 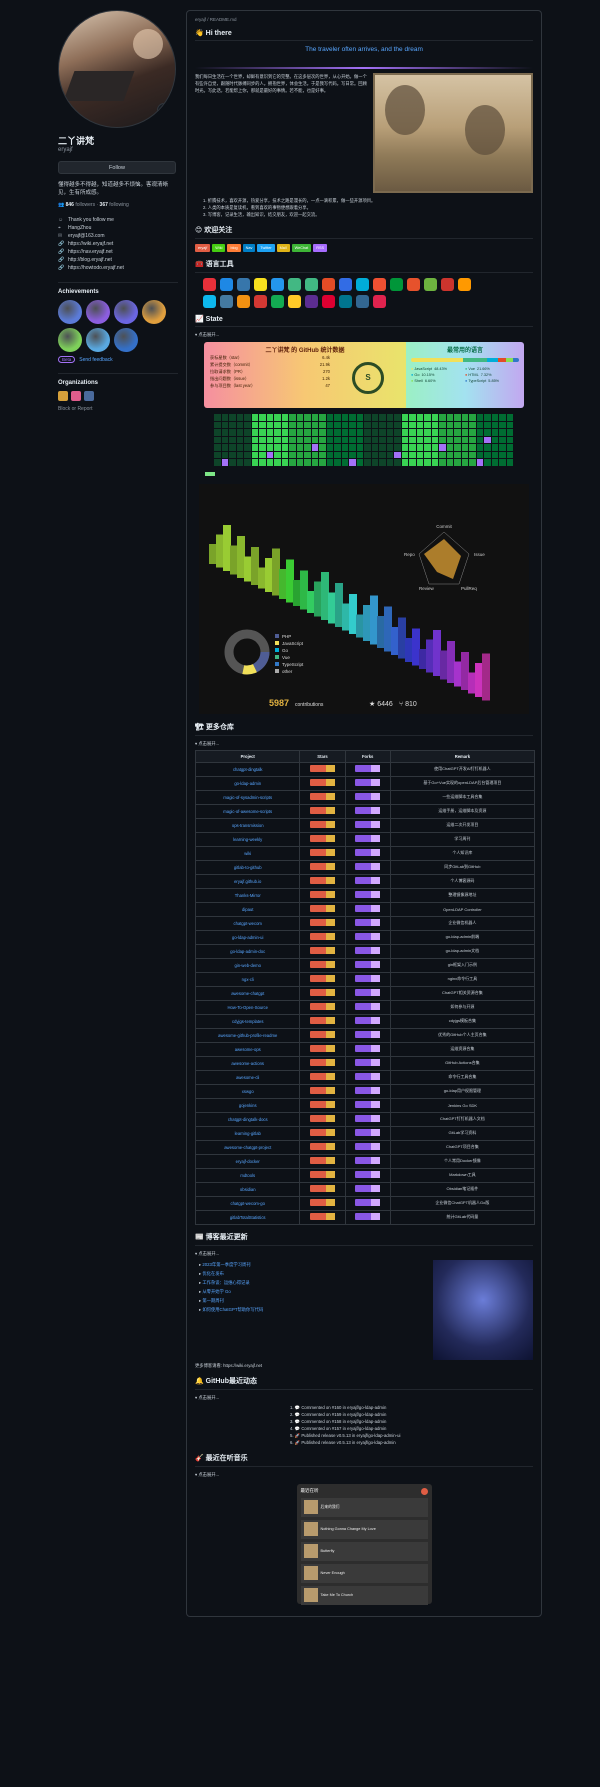 What do you see at coordinates (203, 248) in the screenshot?
I see `link-badge: eryajf` at bounding box center [203, 248].